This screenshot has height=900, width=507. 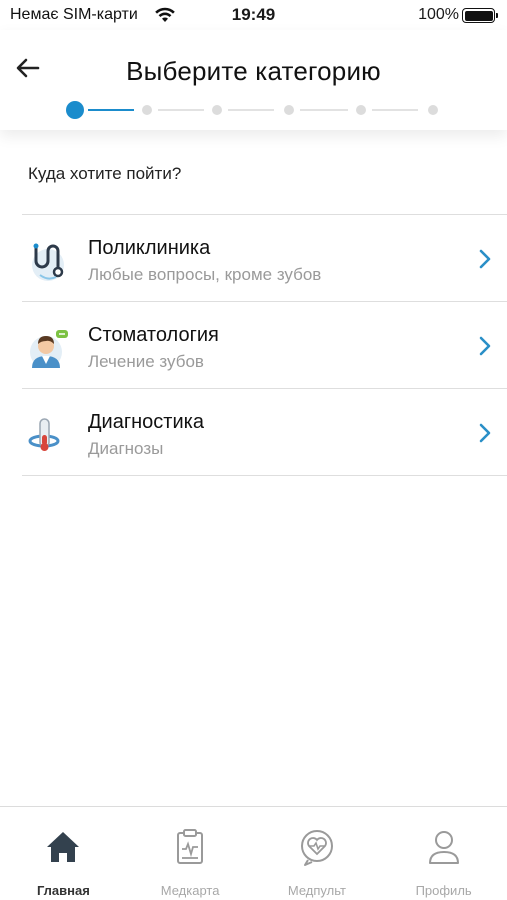 What do you see at coordinates (105, 173) in the screenshot?
I see `section-question: Куда хотите пойти?` at bounding box center [105, 173].